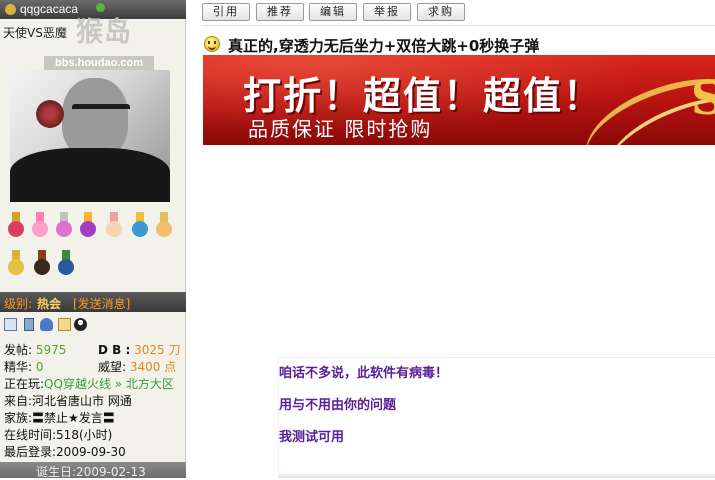  I want to click on content-line: 我测试可用, so click(312, 437).